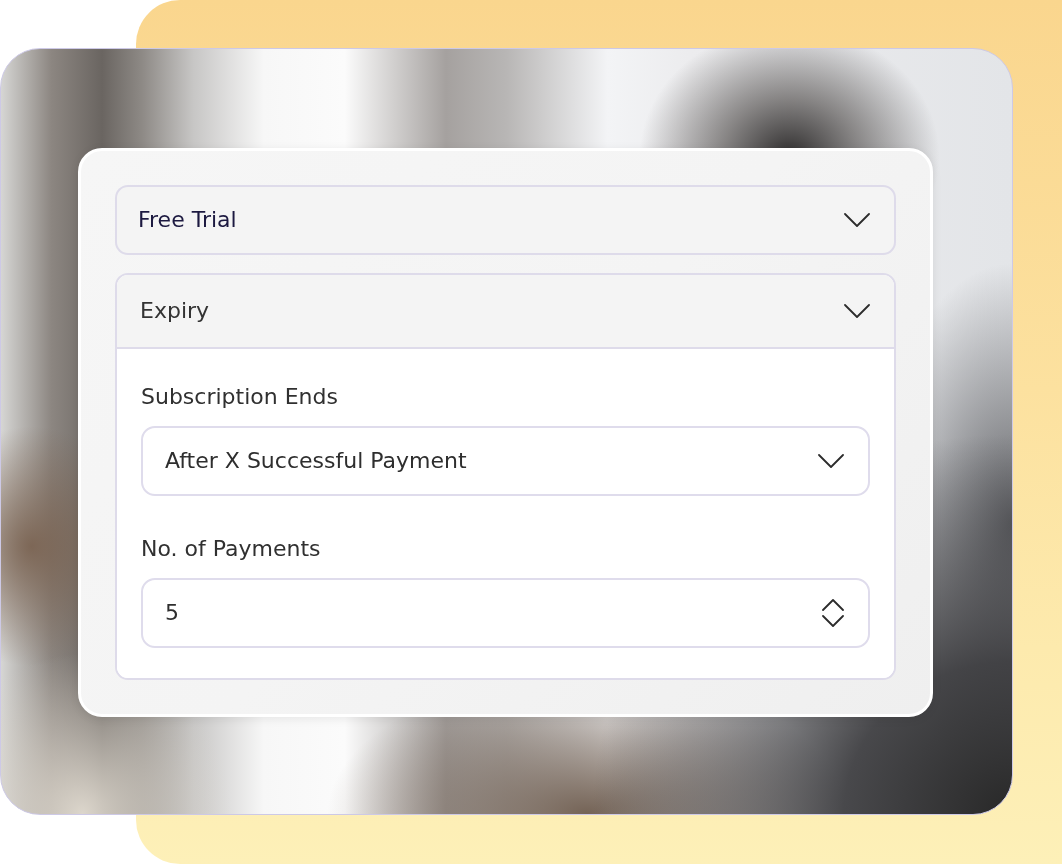 This screenshot has height=864, width=1062. What do you see at coordinates (505, 220) in the screenshot?
I see `accordion-header: Free Trial` at bounding box center [505, 220].